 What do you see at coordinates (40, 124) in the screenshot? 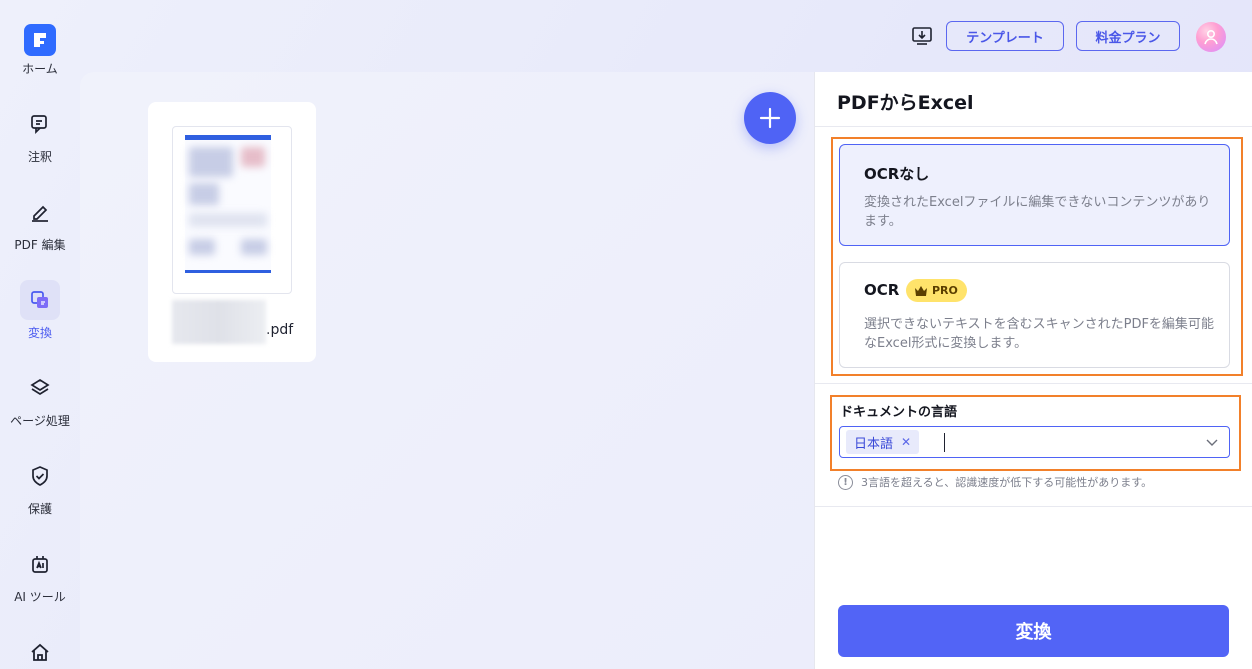
I see `annotate-icon` at bounding box center [40, 124].